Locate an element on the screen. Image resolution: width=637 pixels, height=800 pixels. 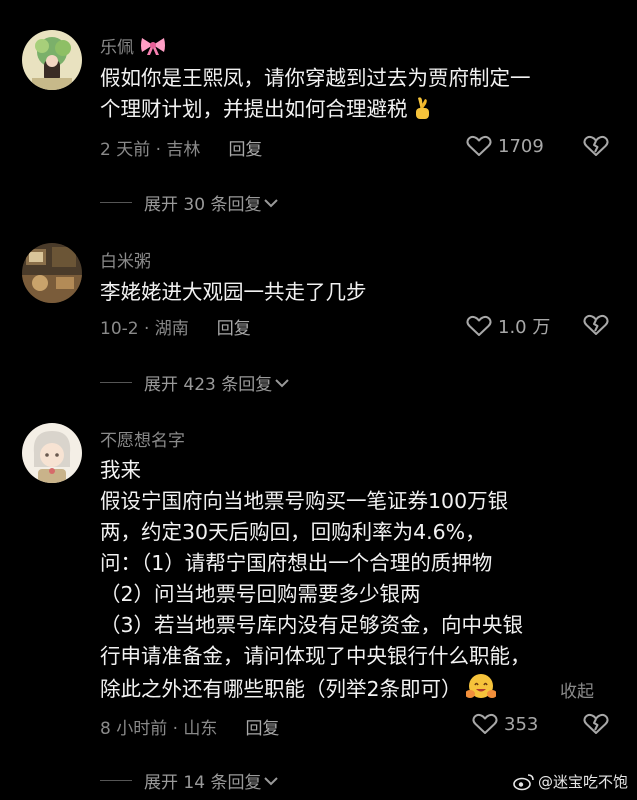
comment-line-text: 除此之外还有哪些职能（列举2条即可） is located at coordinates (281, 689).